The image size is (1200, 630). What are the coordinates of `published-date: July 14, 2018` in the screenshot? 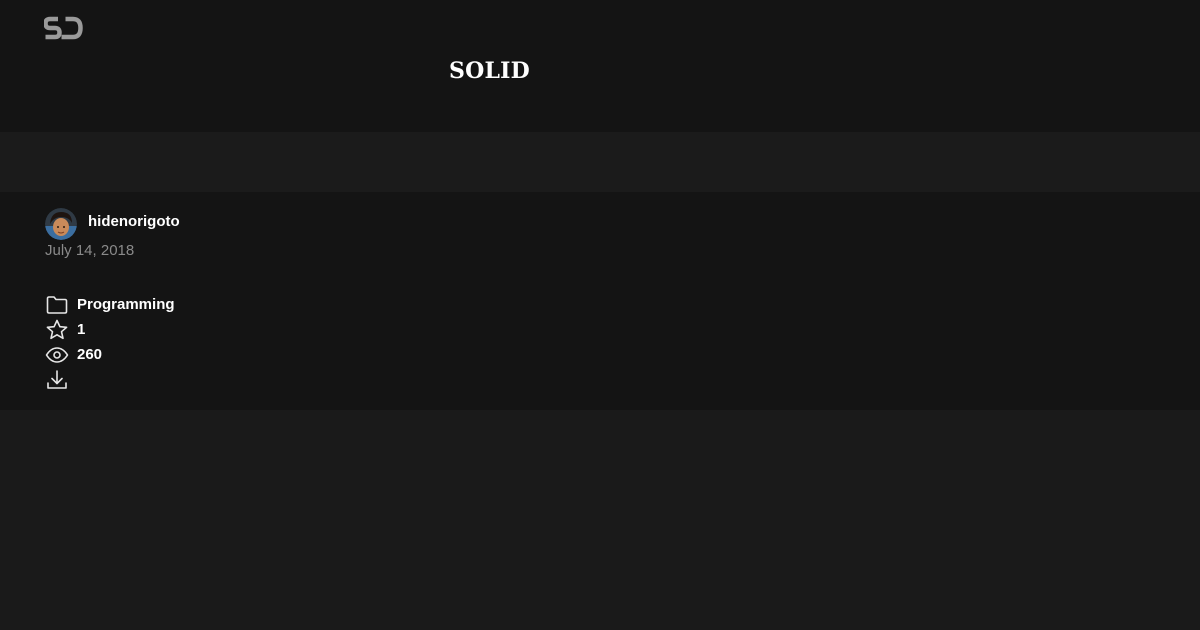 It's located at (90, 250).